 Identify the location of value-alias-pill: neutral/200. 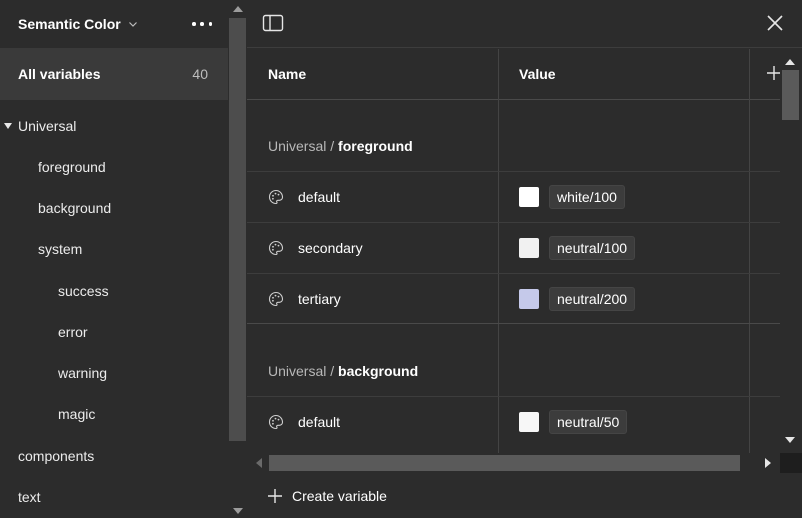
(592, 299).